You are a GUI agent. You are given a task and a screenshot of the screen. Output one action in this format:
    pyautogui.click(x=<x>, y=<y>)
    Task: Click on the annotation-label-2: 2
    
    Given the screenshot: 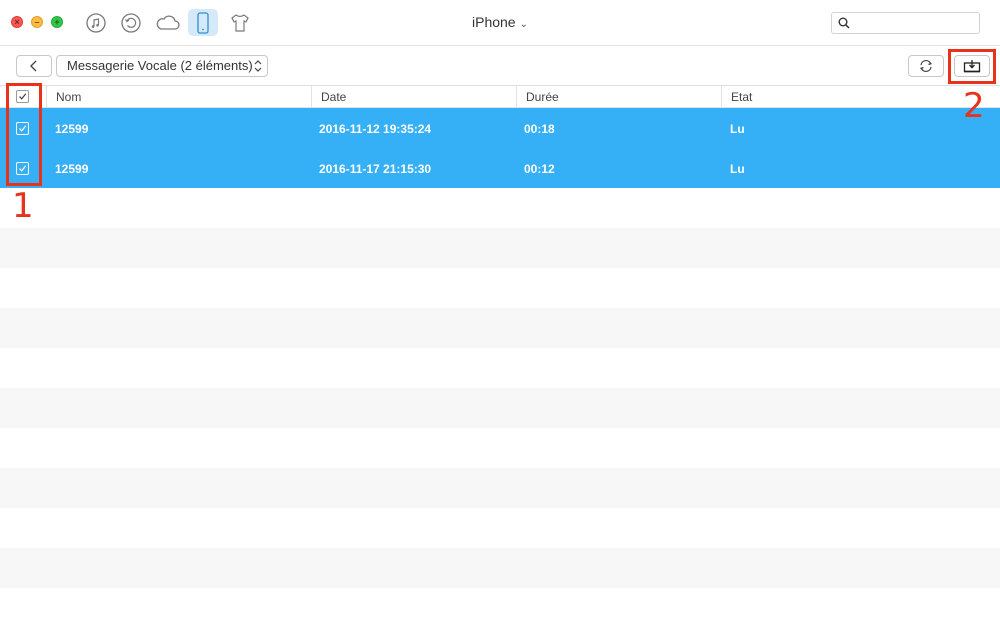 What is the action you would take?
    pyautogui.click(x=974, y=106)
    